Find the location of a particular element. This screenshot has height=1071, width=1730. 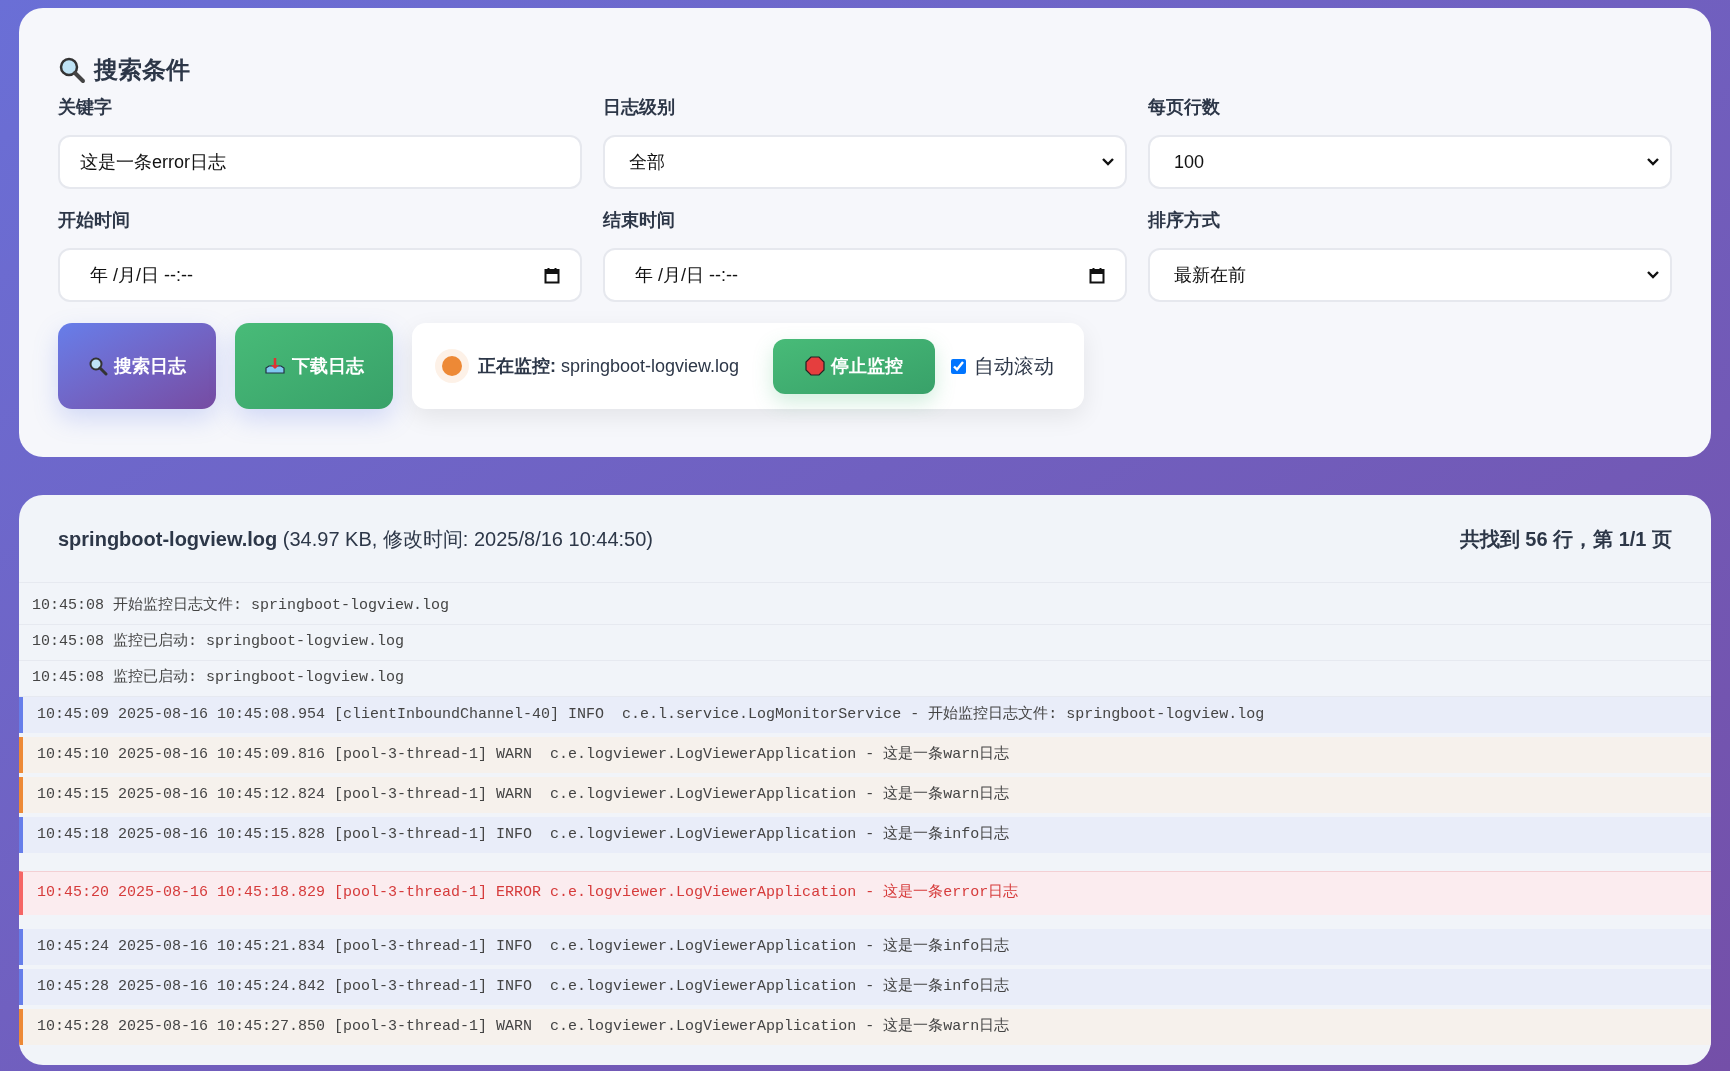

panel-title: 搜索条件 is located at coordinates (142, 70).